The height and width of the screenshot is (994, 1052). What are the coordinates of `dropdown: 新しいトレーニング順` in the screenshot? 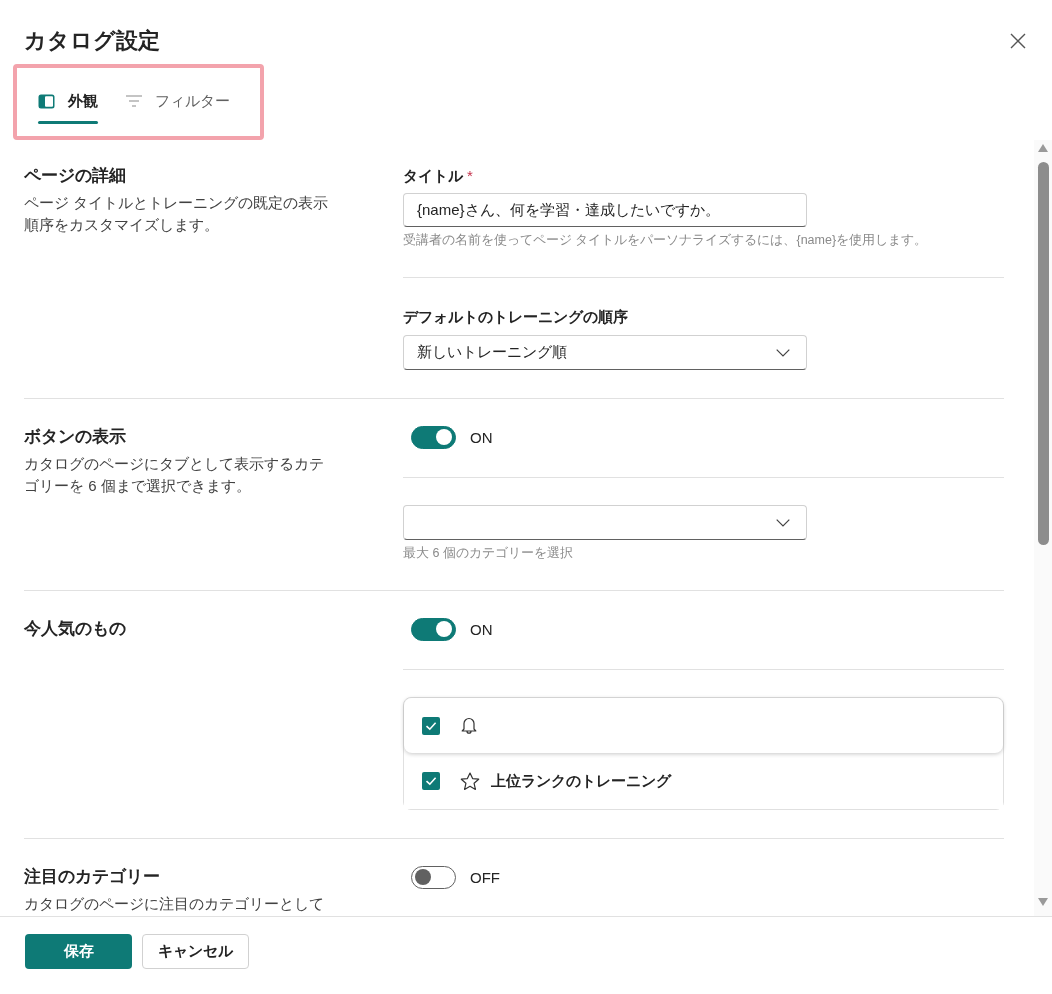 It's located at (605, 352).